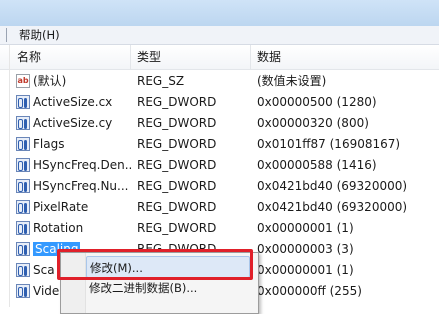 This screenshot has width=439, height=314. Describe the element at coordinates (345, 57) in the screenshot. I see `column-header-data: 数据` at that location.